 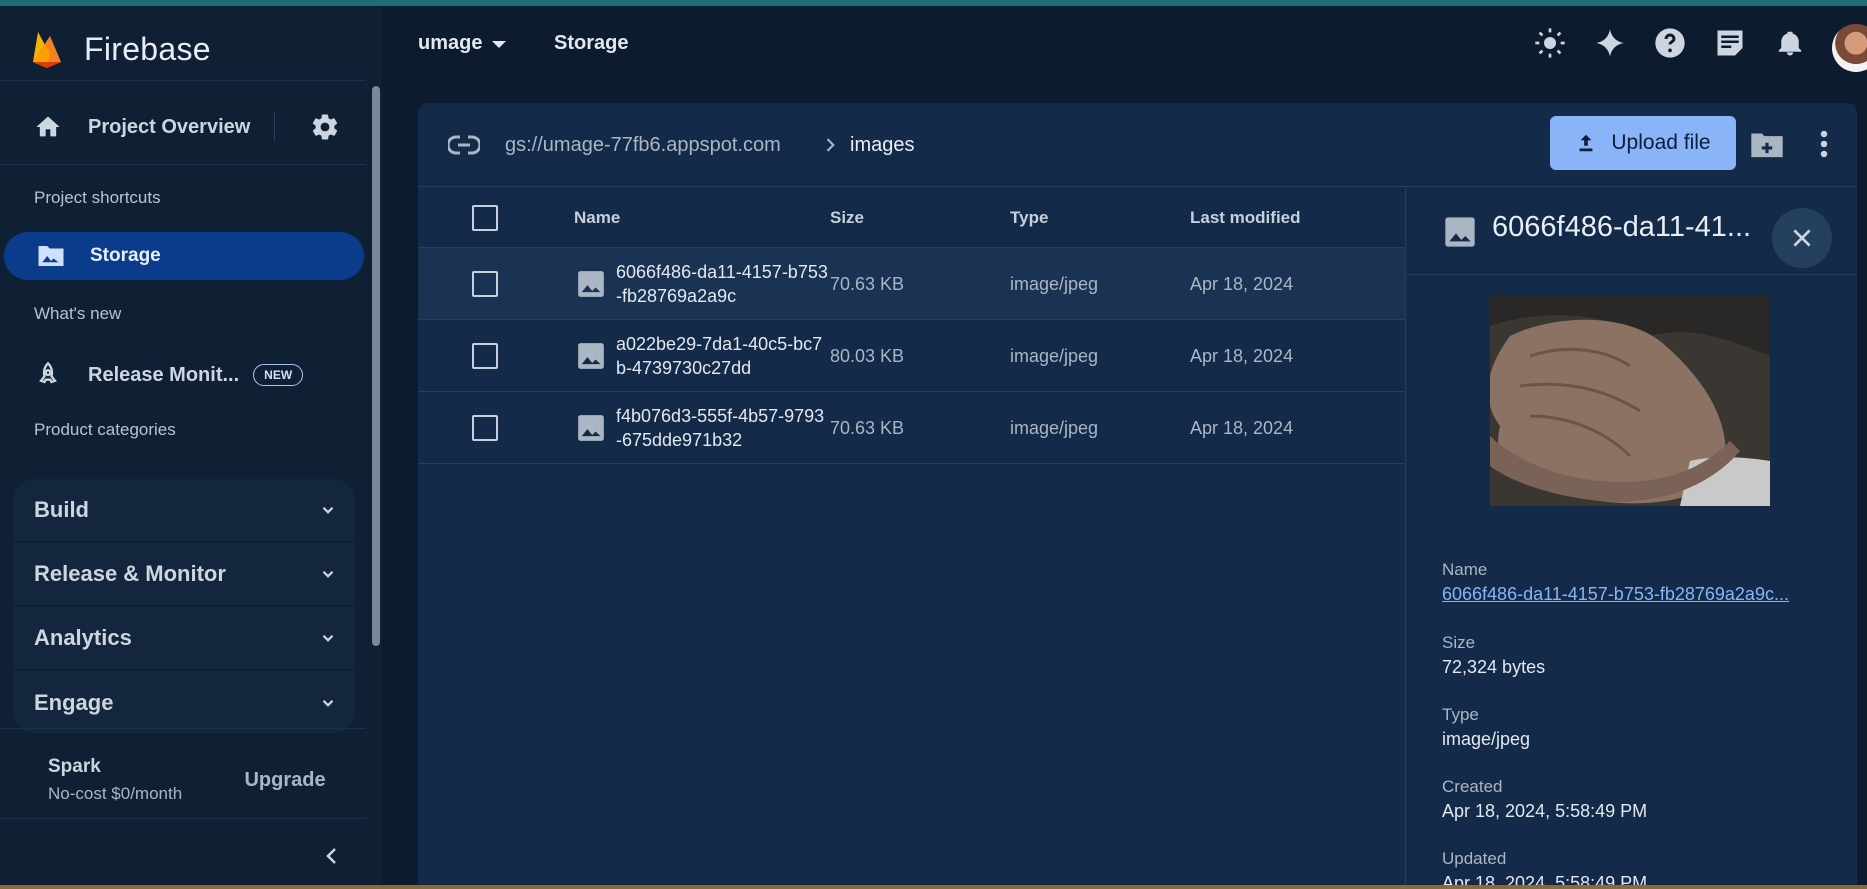 I want to click on rocket-icon, so click(x=48, y=372).